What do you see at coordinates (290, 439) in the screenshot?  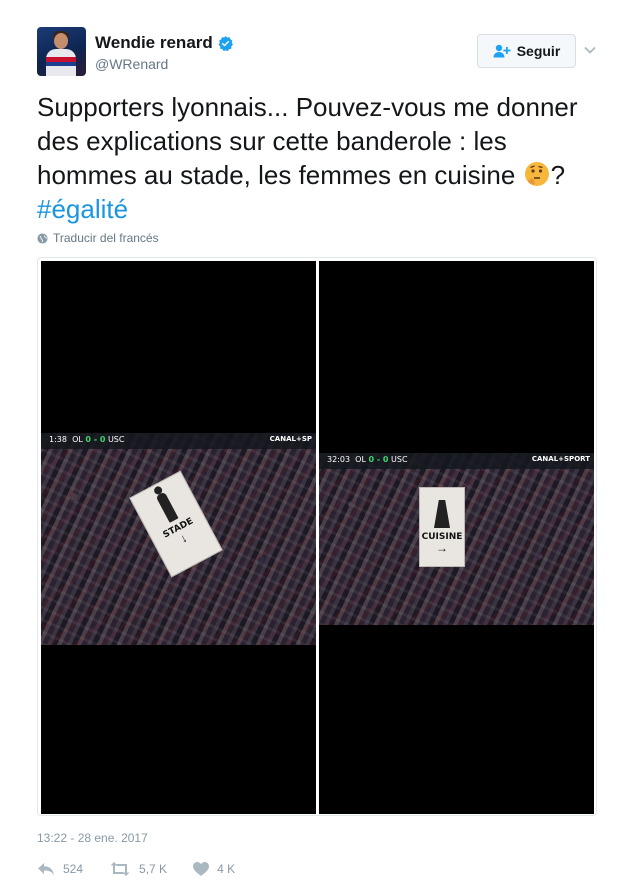 I see `channel-logo: CANAL+SP` at bounding box center [290, 439].